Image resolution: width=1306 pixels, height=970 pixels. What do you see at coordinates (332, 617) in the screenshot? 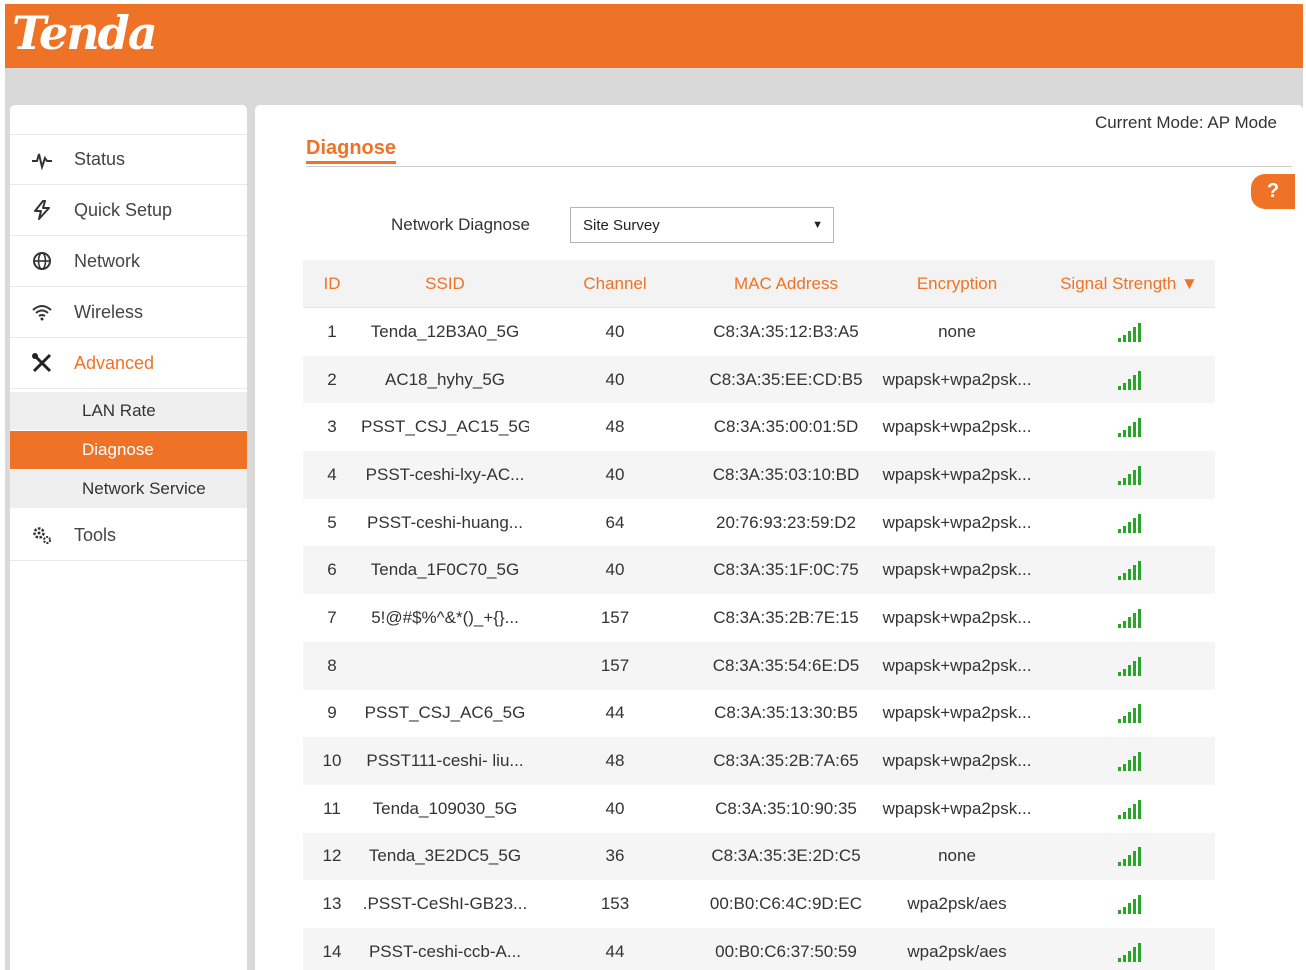
I see `cell-id: 7` at bounding box center [332, 617].